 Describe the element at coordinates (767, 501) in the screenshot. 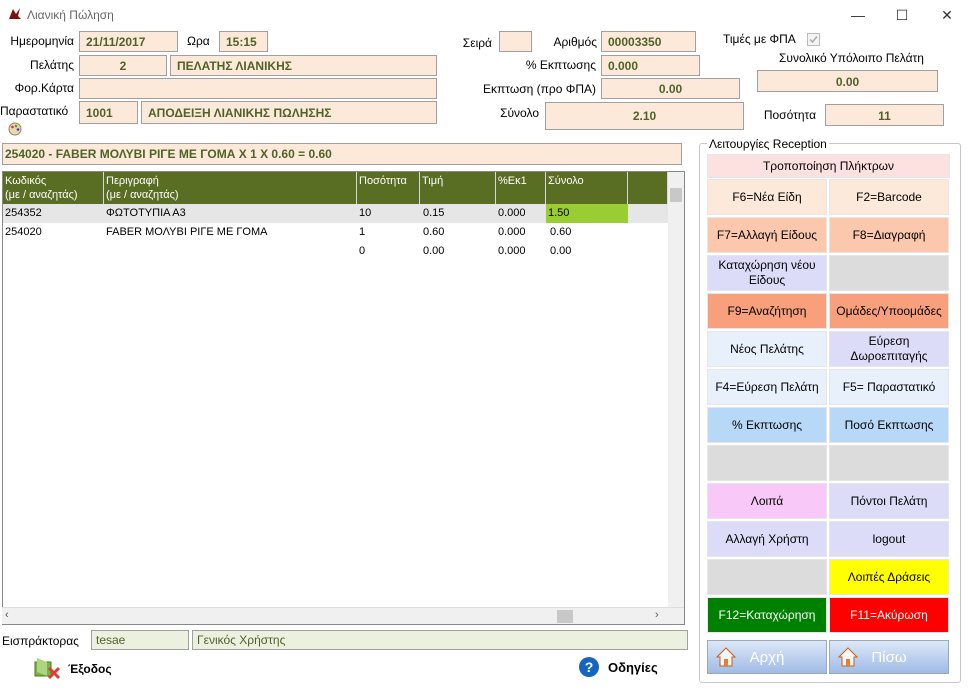

I see `panel-button: Λοιπά` at that location.